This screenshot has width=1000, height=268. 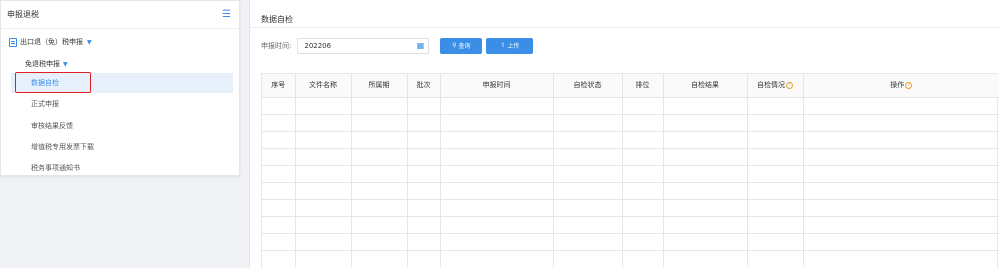 What do you see at coordinates (510, 45) in the screenshot?
I see `upload-button: ⇧ 上传` at bounding box center [510, 45].